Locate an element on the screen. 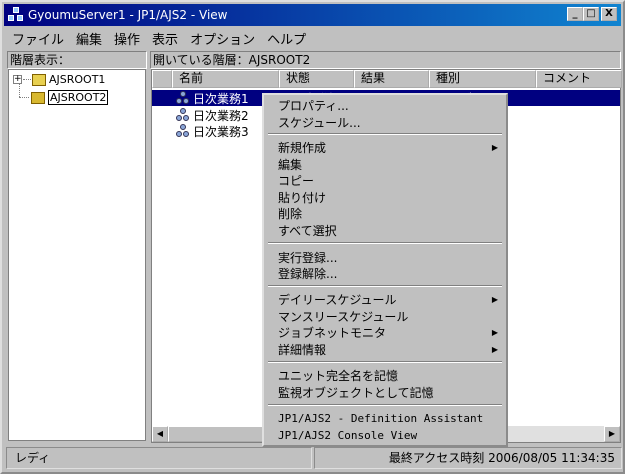  tree-header: 階層表示： is located at coordinates (77, 60).